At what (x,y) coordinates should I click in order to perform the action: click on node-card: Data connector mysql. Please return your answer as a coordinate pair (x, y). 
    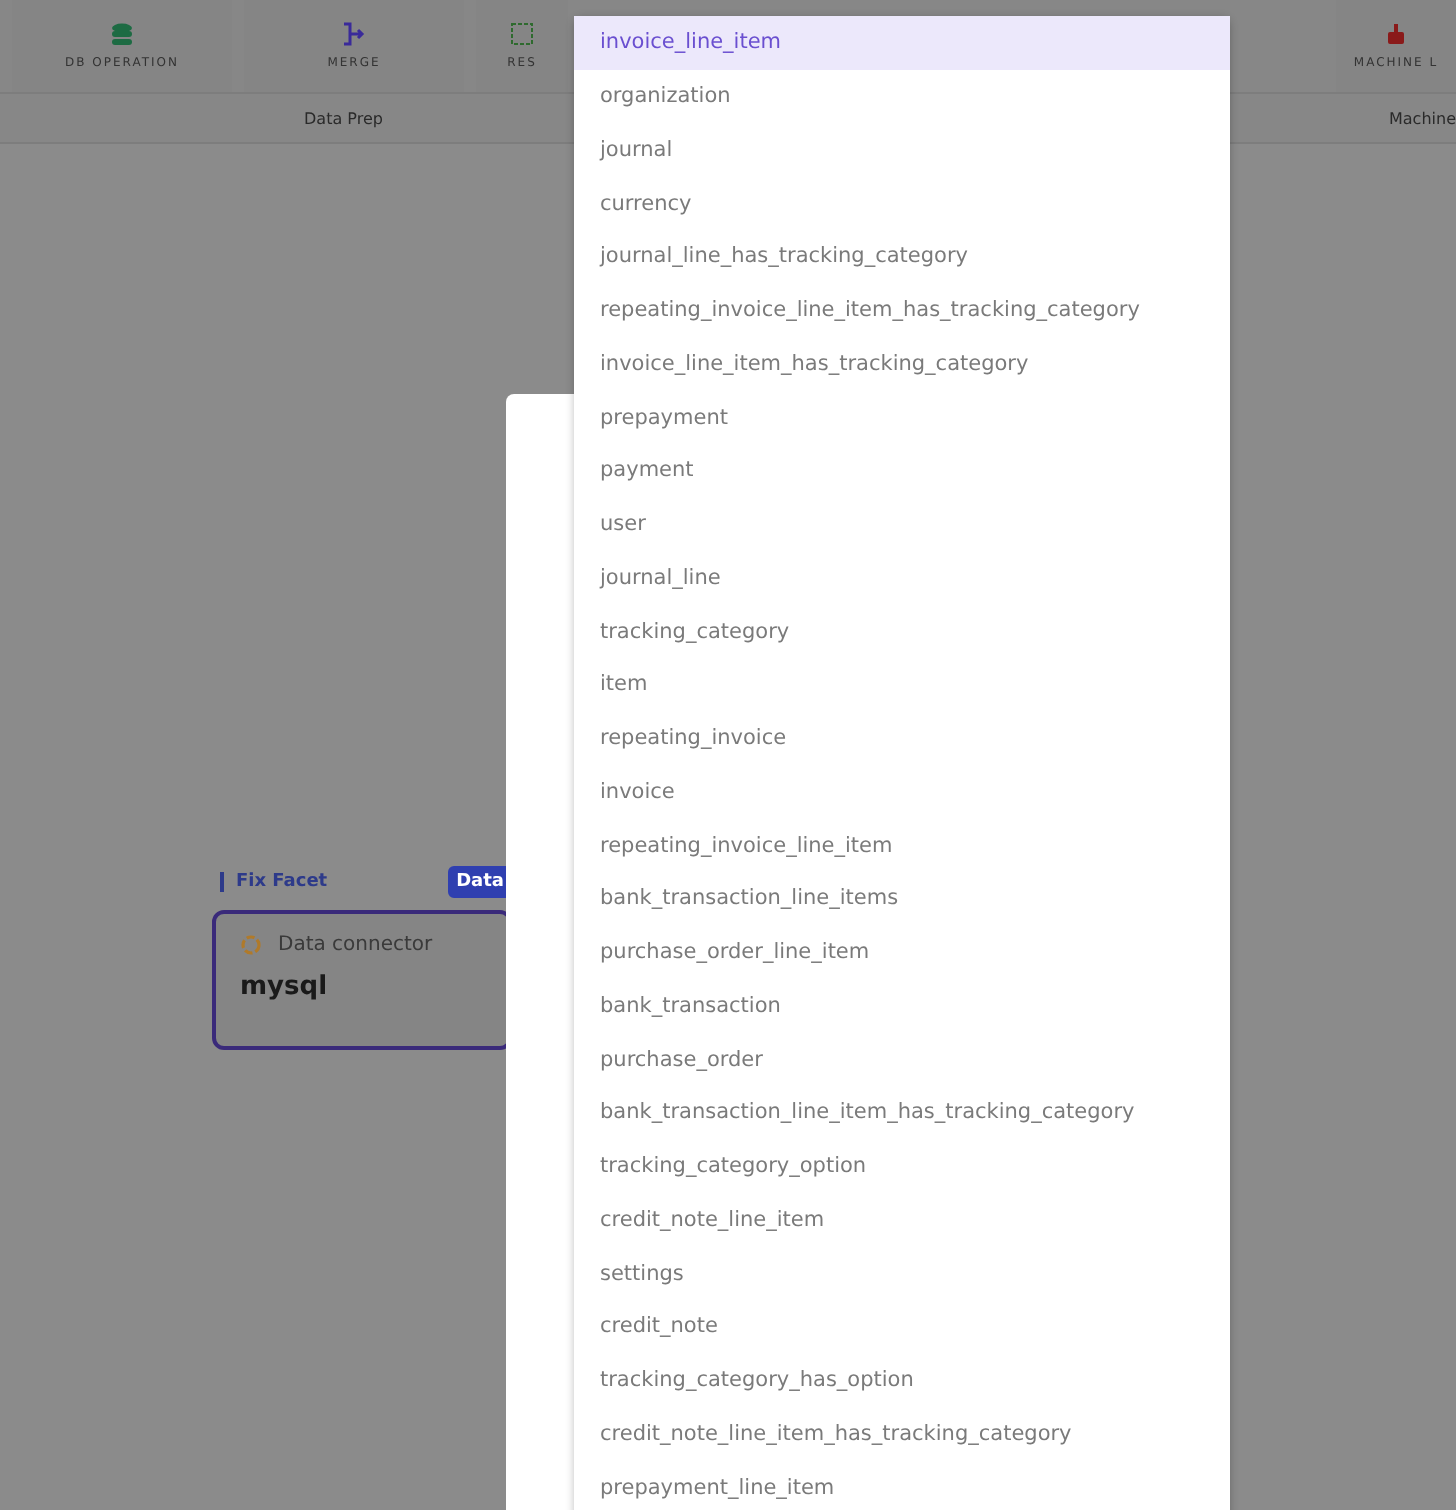
    Looking at the image, I should click on (362, 980).